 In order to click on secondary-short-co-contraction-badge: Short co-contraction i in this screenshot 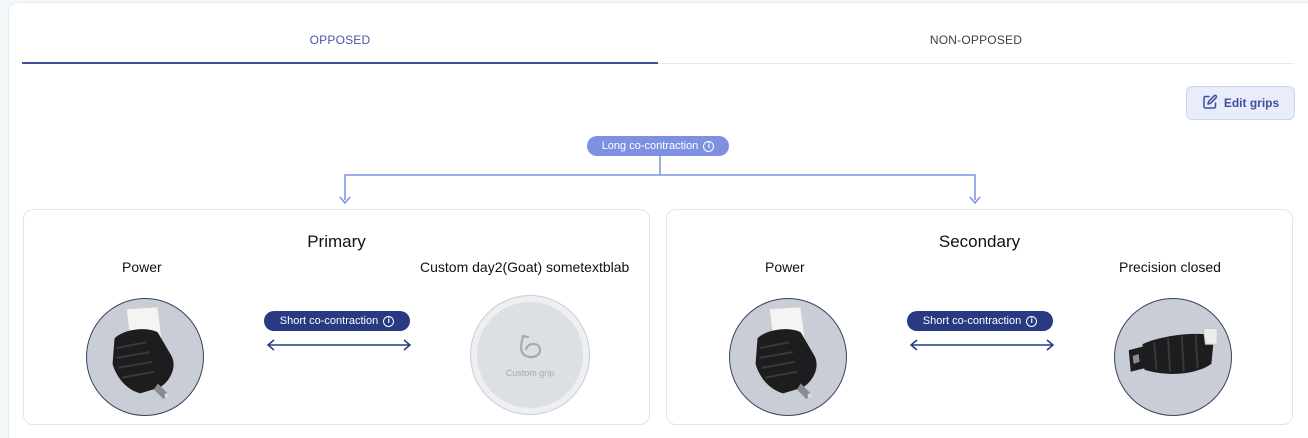, I will do `click(980, 321)`.